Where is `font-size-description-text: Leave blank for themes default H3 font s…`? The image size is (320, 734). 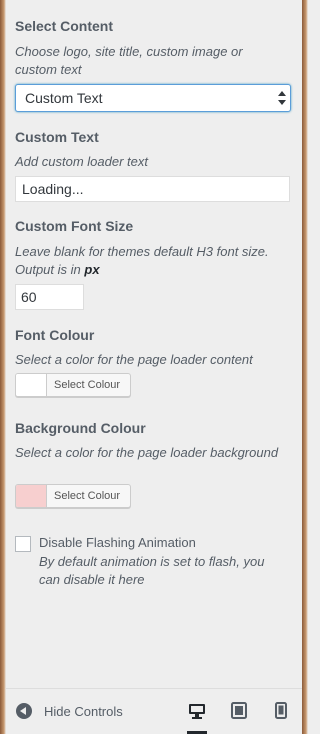
font-size-description-text: Leave blank for themes default H3 font s… is located at coordinates (142, 260).